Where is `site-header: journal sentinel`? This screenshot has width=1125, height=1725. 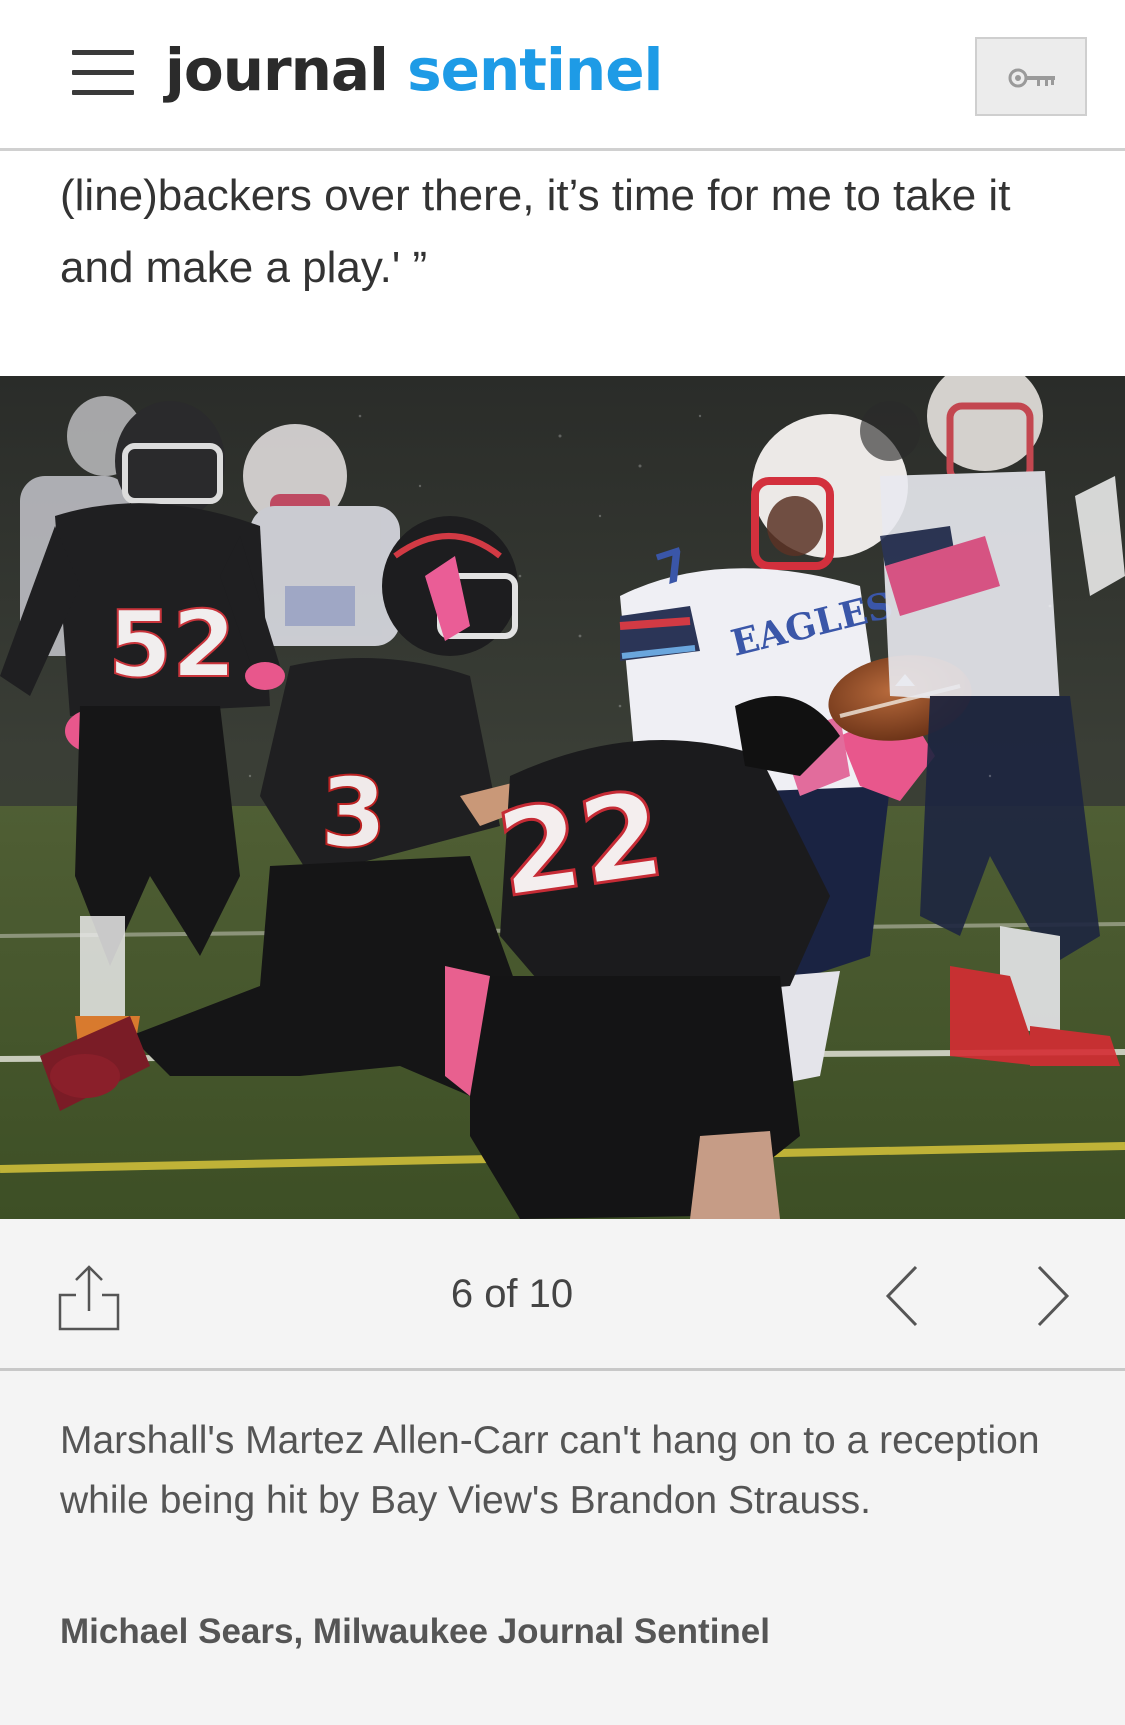 site-header: journal sentinel is located at coordinates (562, 75).